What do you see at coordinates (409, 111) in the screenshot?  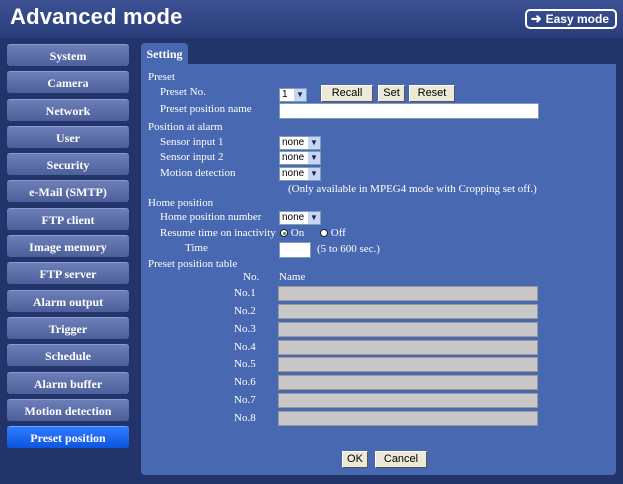 I see `preset-name-input` at bounding box center [409, 111].